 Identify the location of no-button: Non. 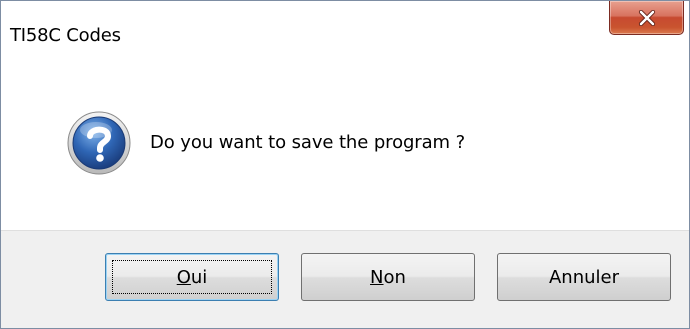
(388, 277).